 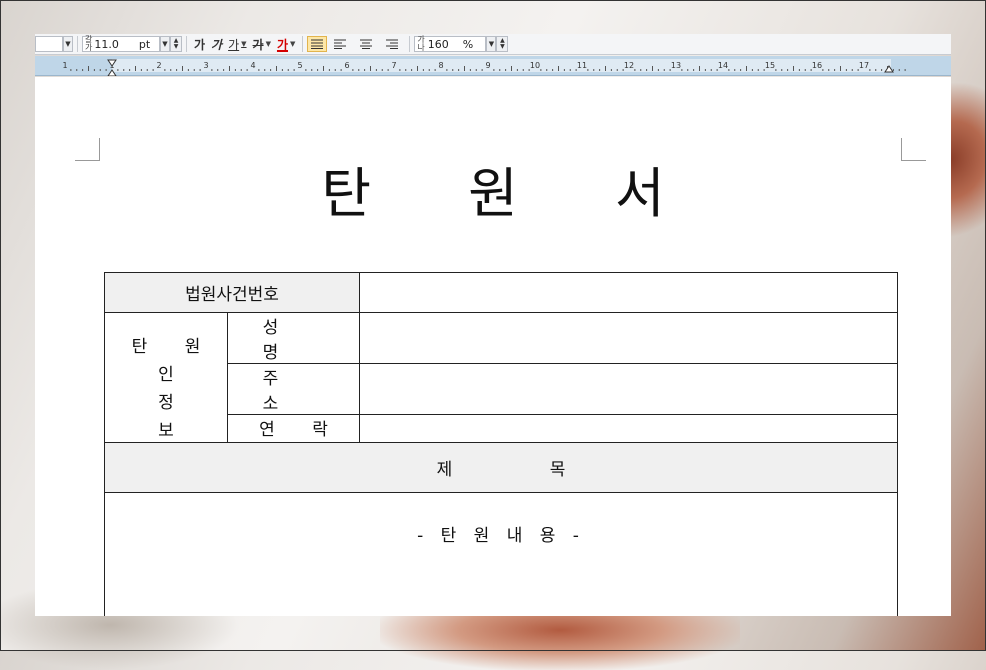 I want to click on underline-button: 가 ▼, so click(x=237, y=44).